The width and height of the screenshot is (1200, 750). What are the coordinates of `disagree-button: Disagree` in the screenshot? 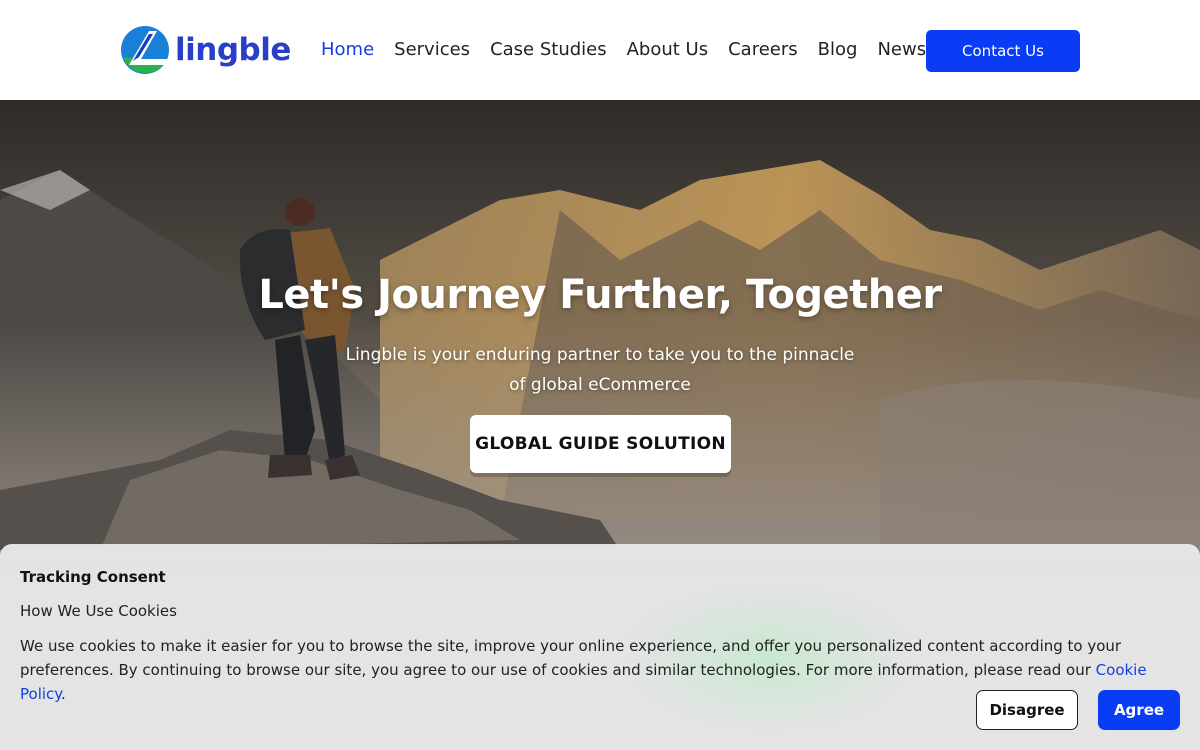 It's located at (1027, 710).